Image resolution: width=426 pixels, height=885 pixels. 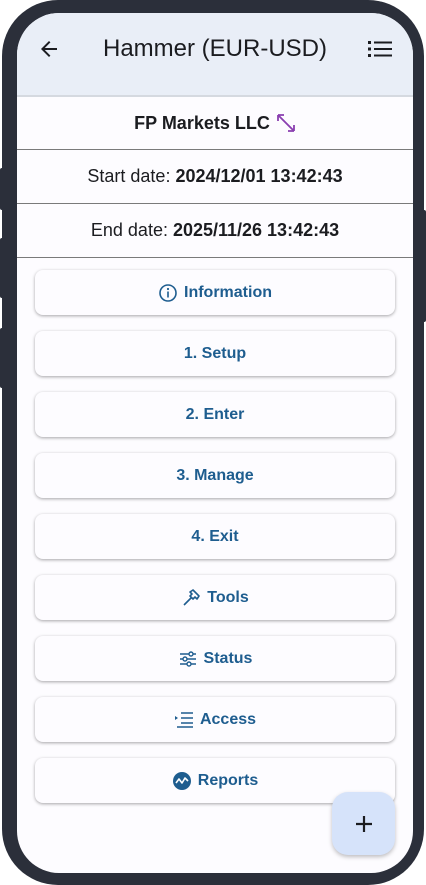 I want to click on start-date-row: Start date: 2024/12/01 13:42:43, so click(x=215, y=177).